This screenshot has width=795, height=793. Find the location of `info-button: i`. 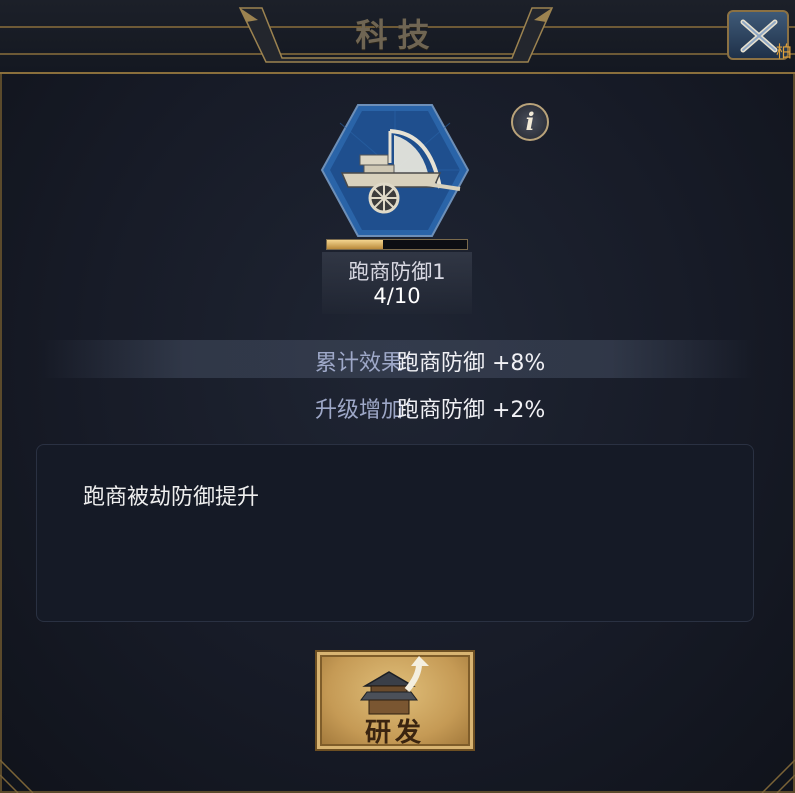

info-button: i is located at coordinates (530, 122).